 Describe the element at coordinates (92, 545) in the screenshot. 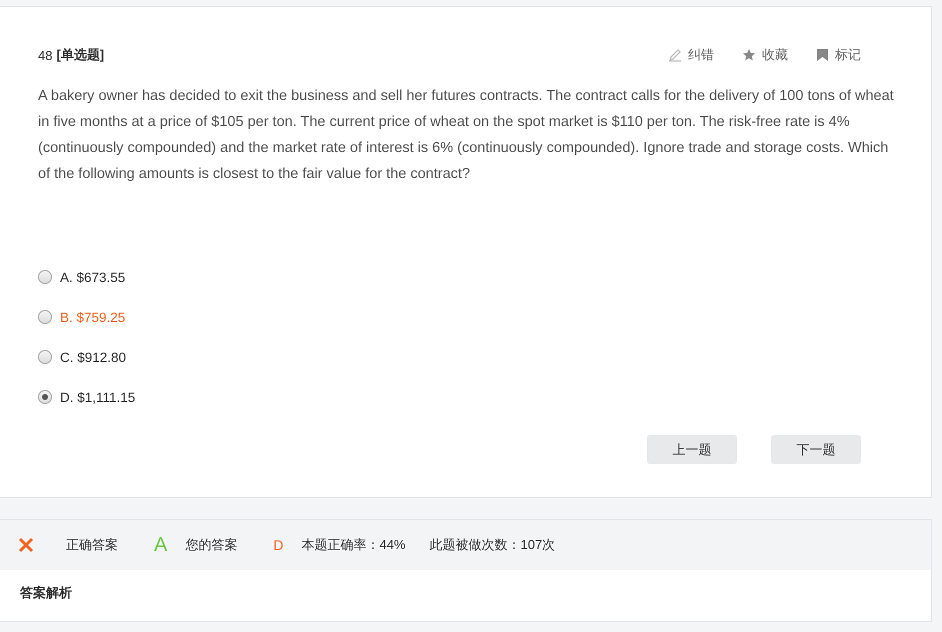

I see `correct-answer-label: 正确答案` at that location.